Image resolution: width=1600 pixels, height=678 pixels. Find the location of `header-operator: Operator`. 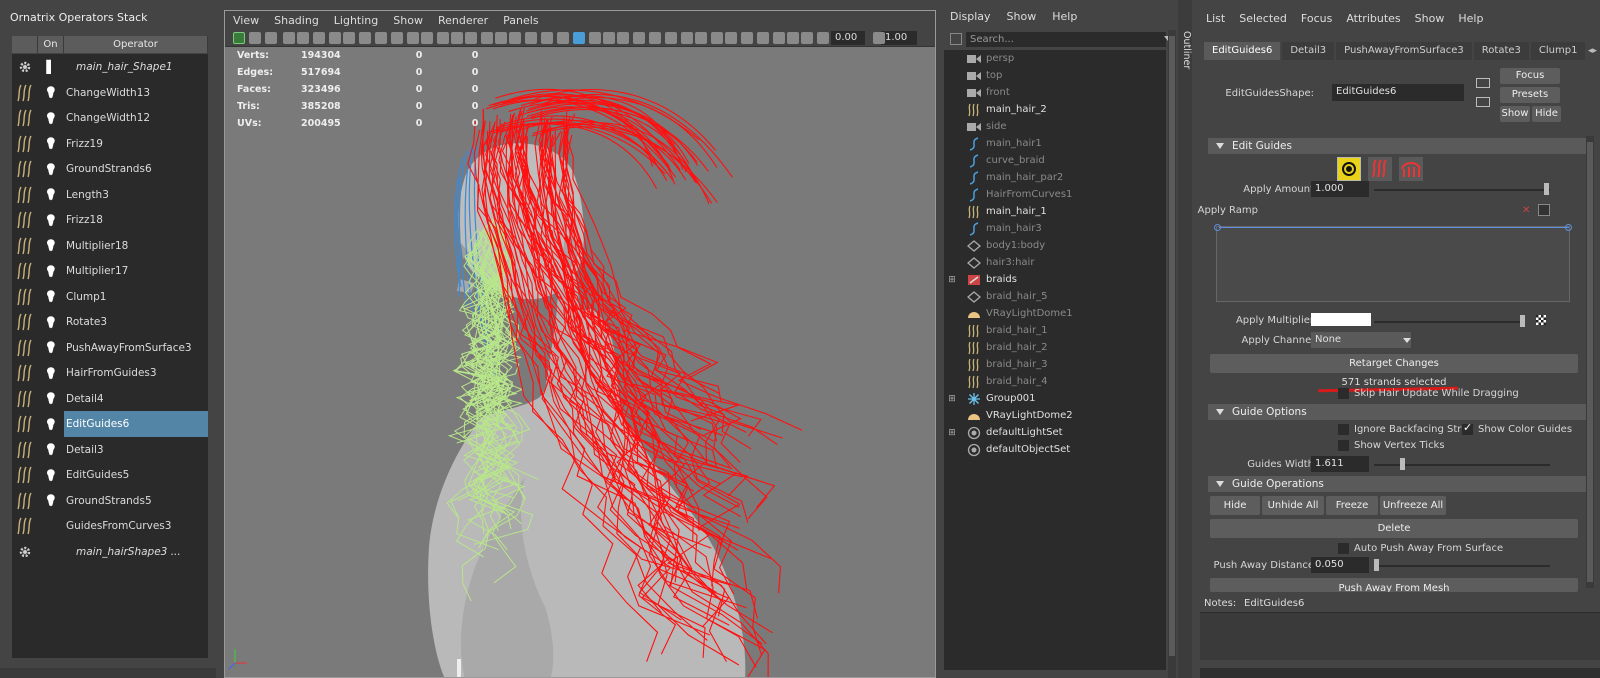

header-operator: Operator is located at coordinates (136, 44).